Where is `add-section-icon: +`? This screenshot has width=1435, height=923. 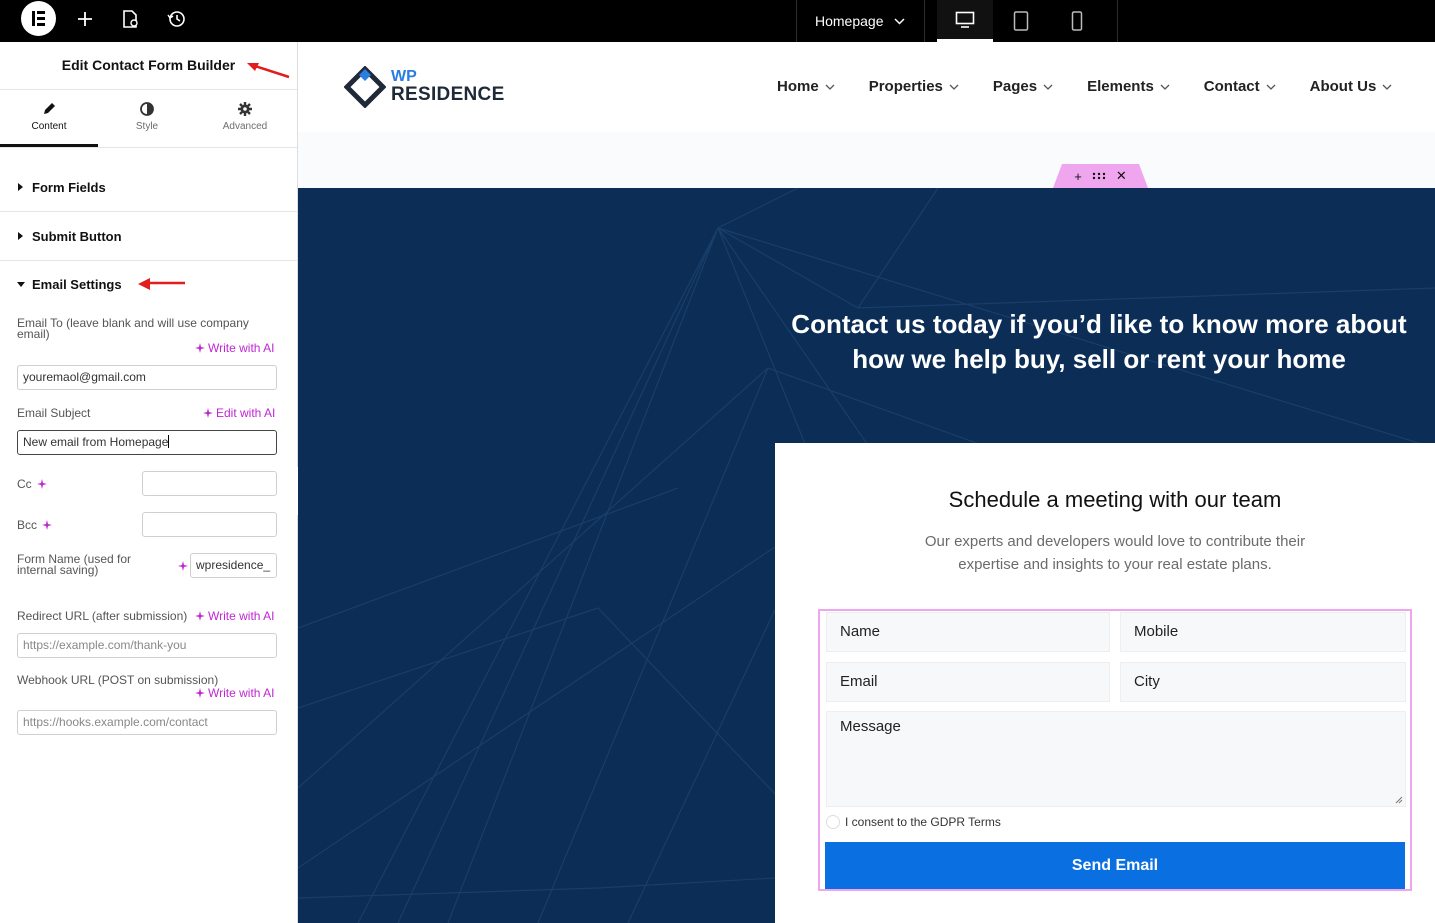 add-section-icon: + is located at coordinates (1078, 176).